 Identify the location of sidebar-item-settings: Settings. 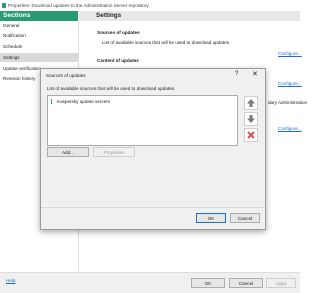
(39, 57).